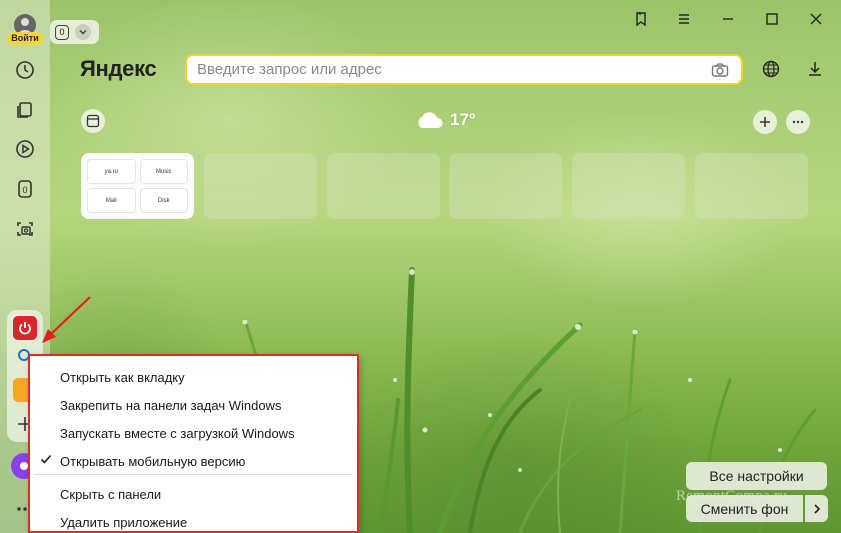 This screenshot has width=841, height=533. Describe the element at coordinates (772, 19) in the screenshot. I see `maximize-icon` at that location.